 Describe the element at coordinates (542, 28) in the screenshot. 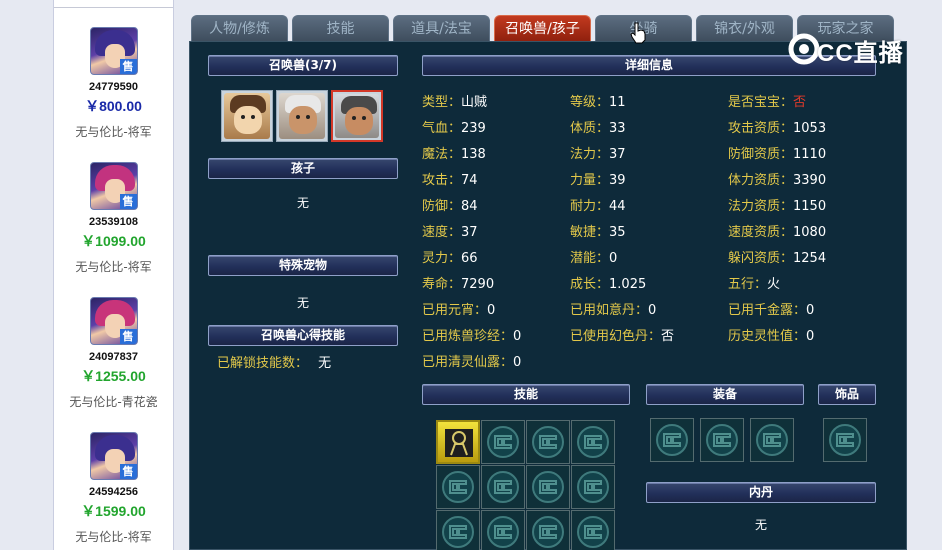

I see `tab-summons: 召唤兽/孩子` at that location.